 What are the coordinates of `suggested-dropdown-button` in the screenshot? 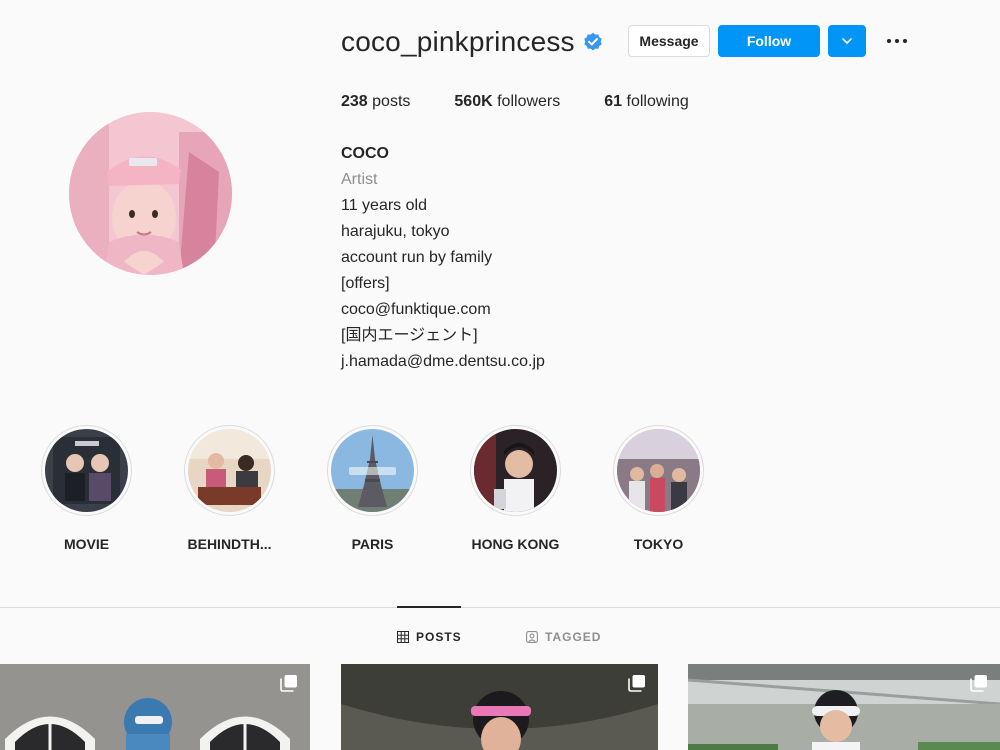 It's located at (847, 41).